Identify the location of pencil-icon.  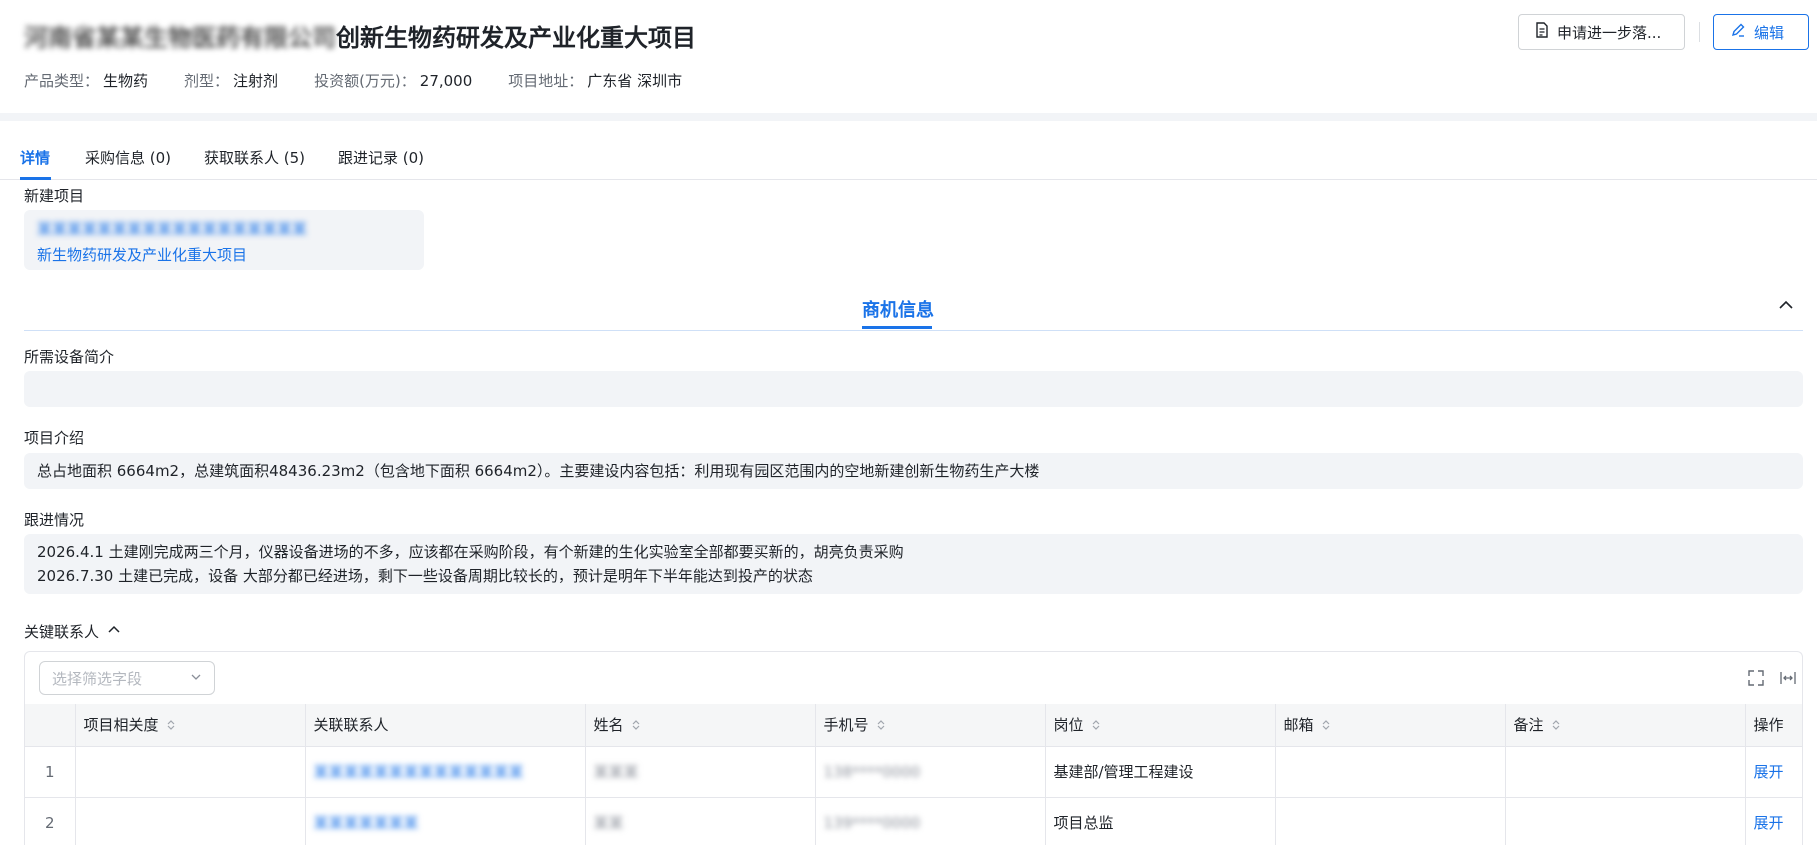
(1738, 32).